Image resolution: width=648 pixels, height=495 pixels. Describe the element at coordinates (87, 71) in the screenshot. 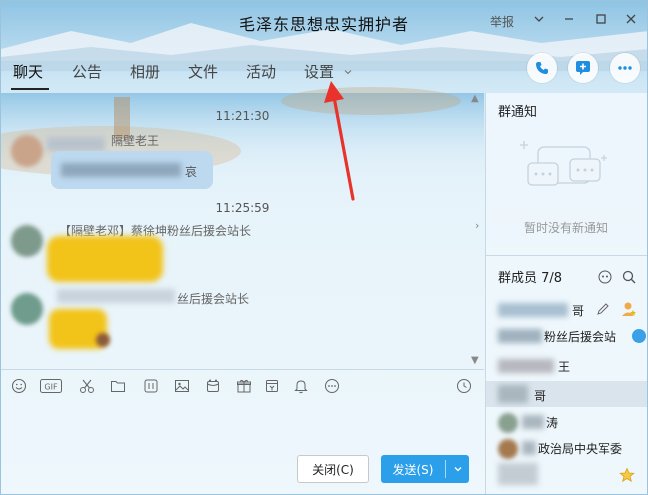

I see `tab-announcement: 公告` at that location.